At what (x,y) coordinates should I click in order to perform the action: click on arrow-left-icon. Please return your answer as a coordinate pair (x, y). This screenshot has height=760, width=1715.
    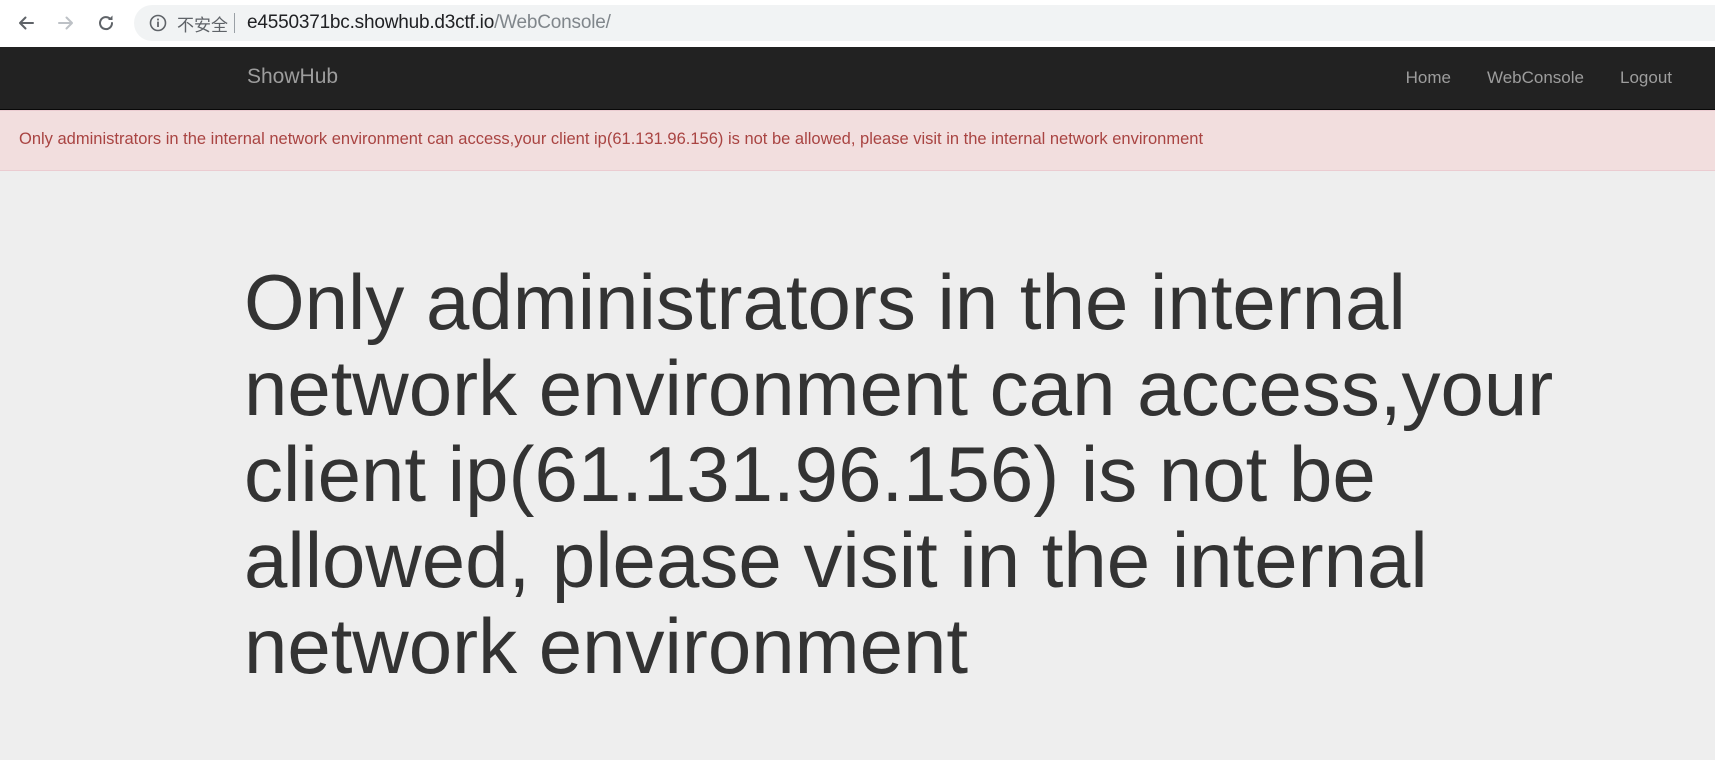
    Looking at the image, I should click on (26, 23).